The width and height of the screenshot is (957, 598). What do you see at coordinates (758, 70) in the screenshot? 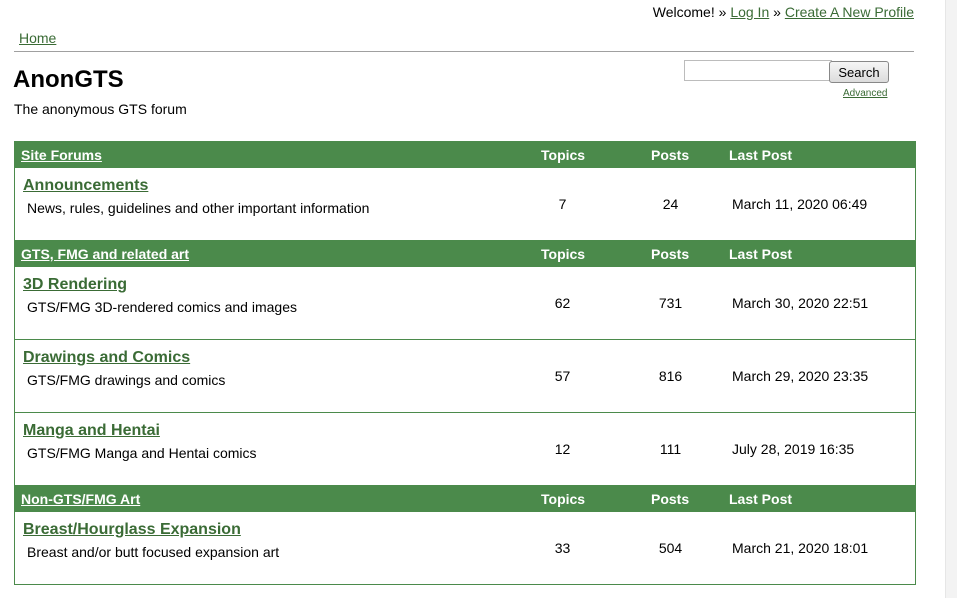
I see `search-input` at bounding box center [758, 70].